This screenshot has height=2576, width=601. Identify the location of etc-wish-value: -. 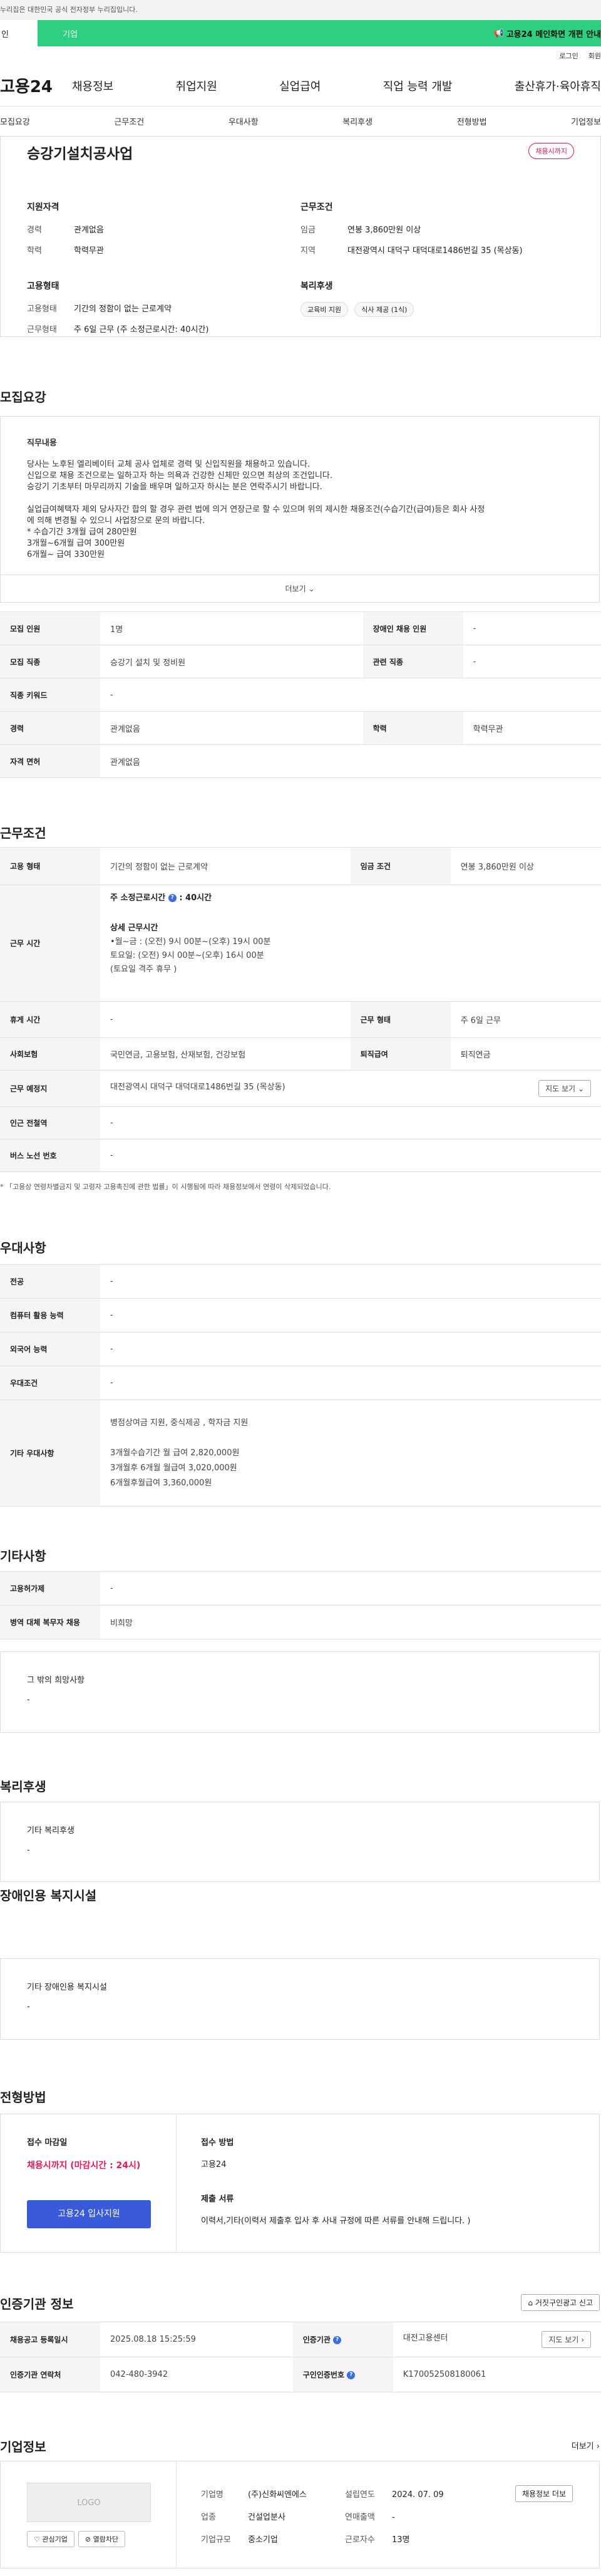
(28, 1700).